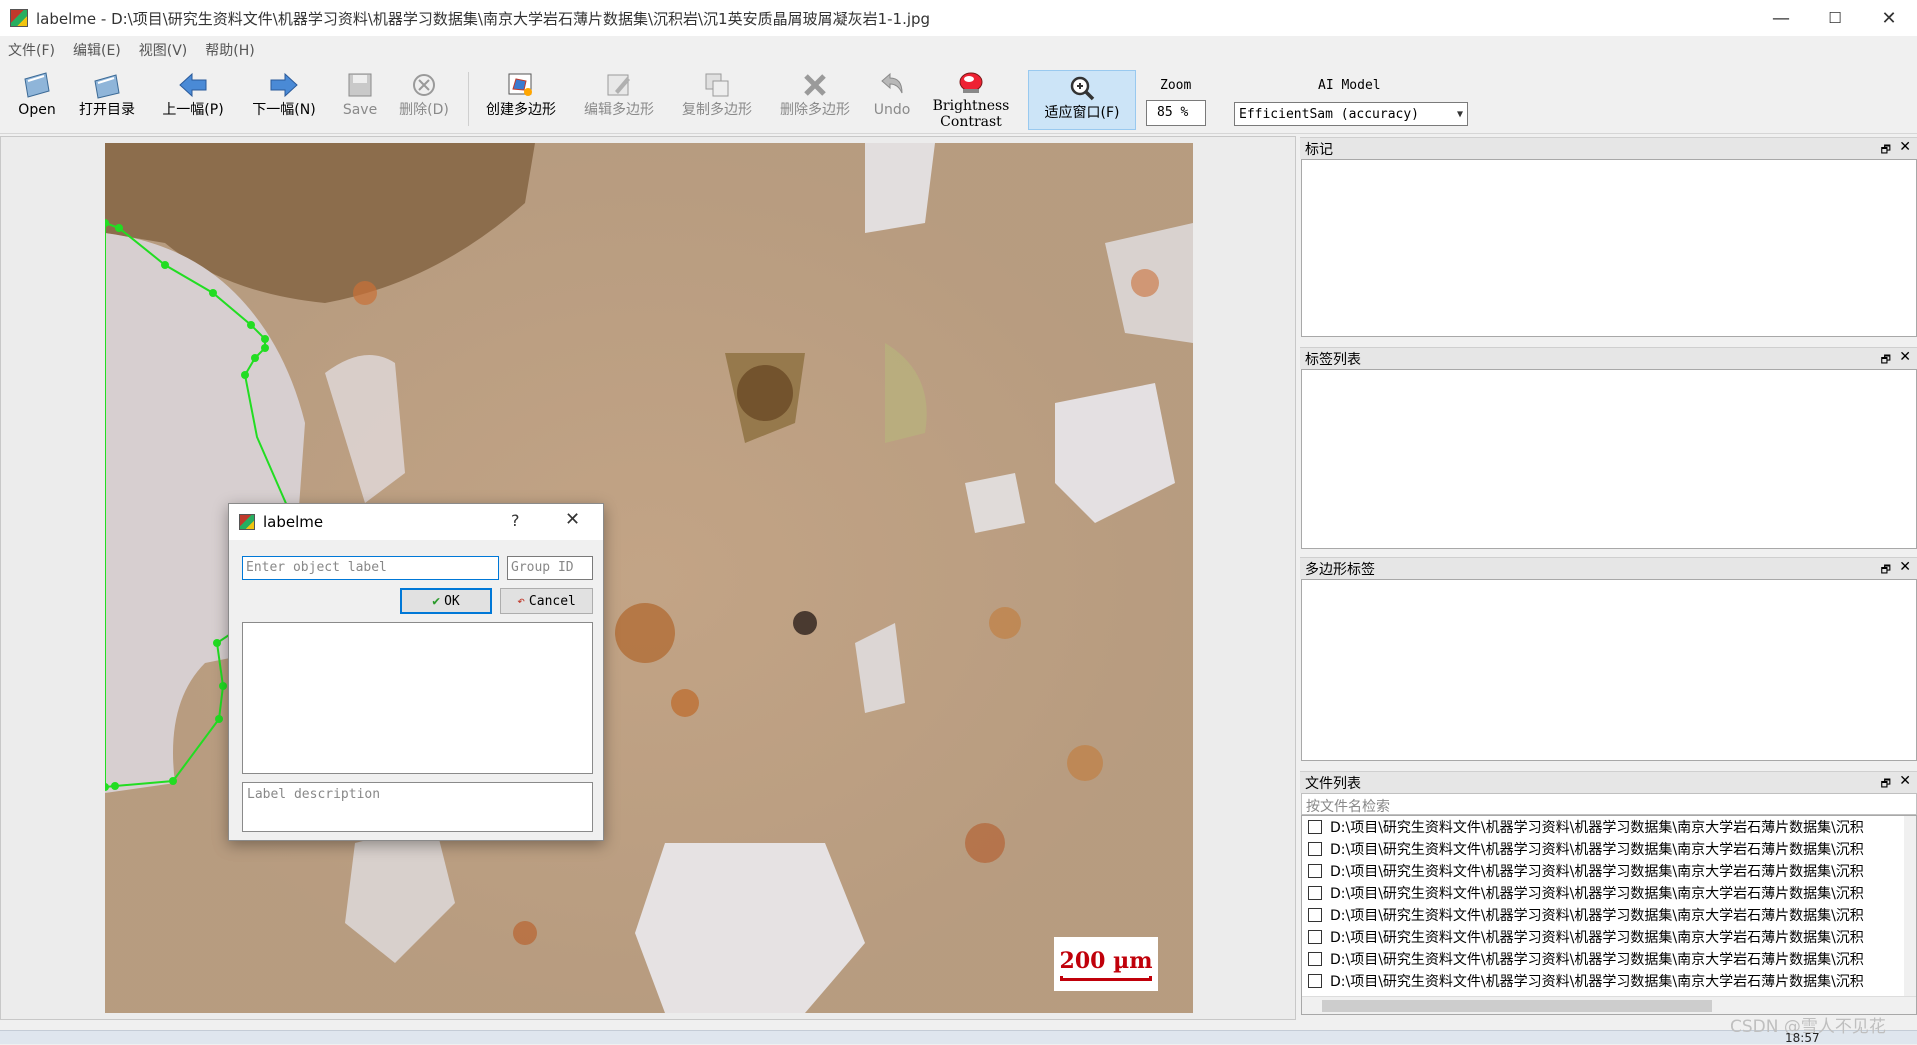 This screenshot has width=1917, height=1045. Describe the element at coordinates (1609, 248) in the screenshot. I see `flags-list` at that location.